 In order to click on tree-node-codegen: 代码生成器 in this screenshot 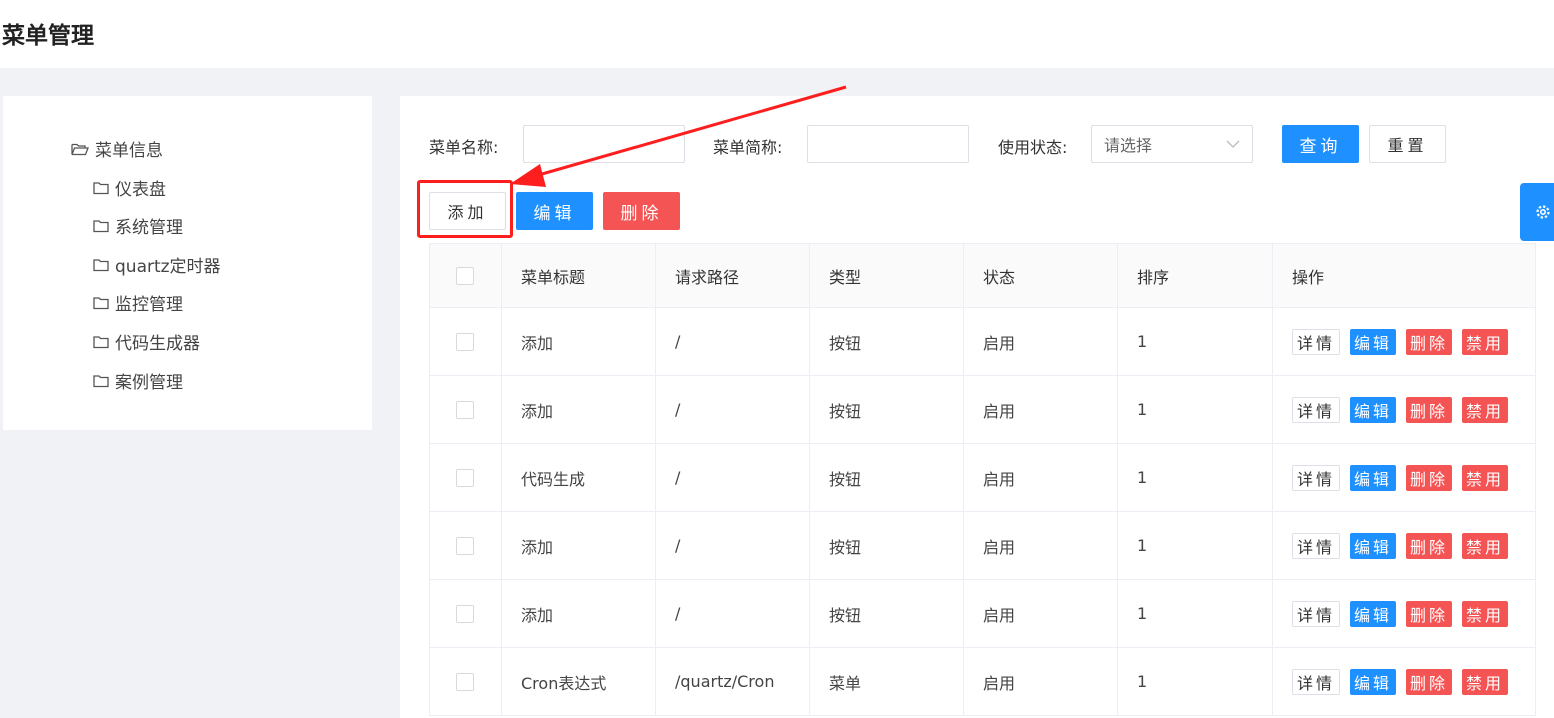, I will do `click(146, 341)`.